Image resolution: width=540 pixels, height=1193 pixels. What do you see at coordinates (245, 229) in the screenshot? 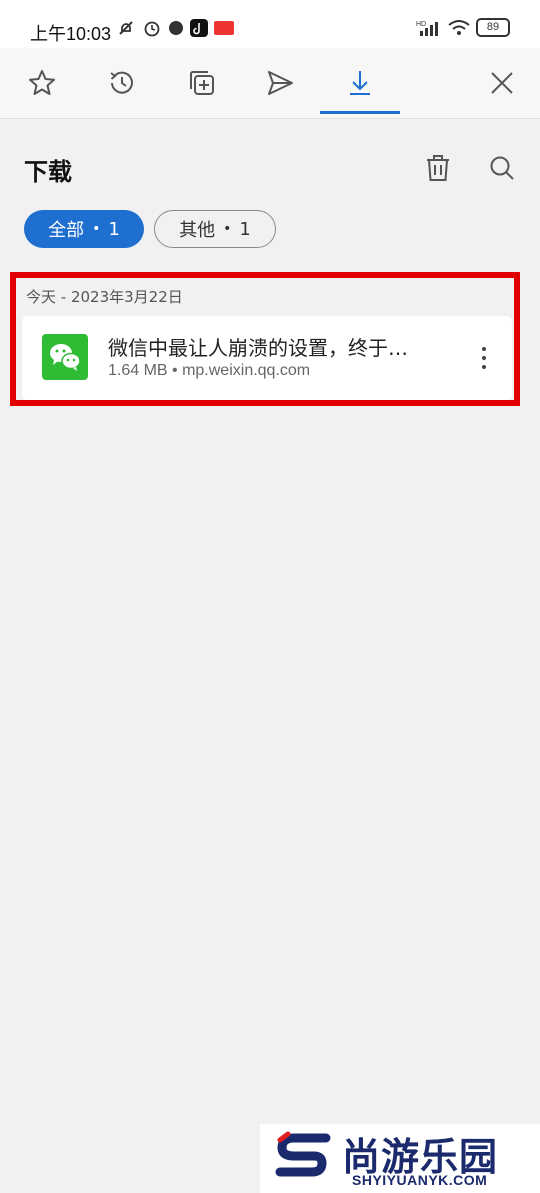
I see `filter-other-count: 1` at bounding box center [245, 229].